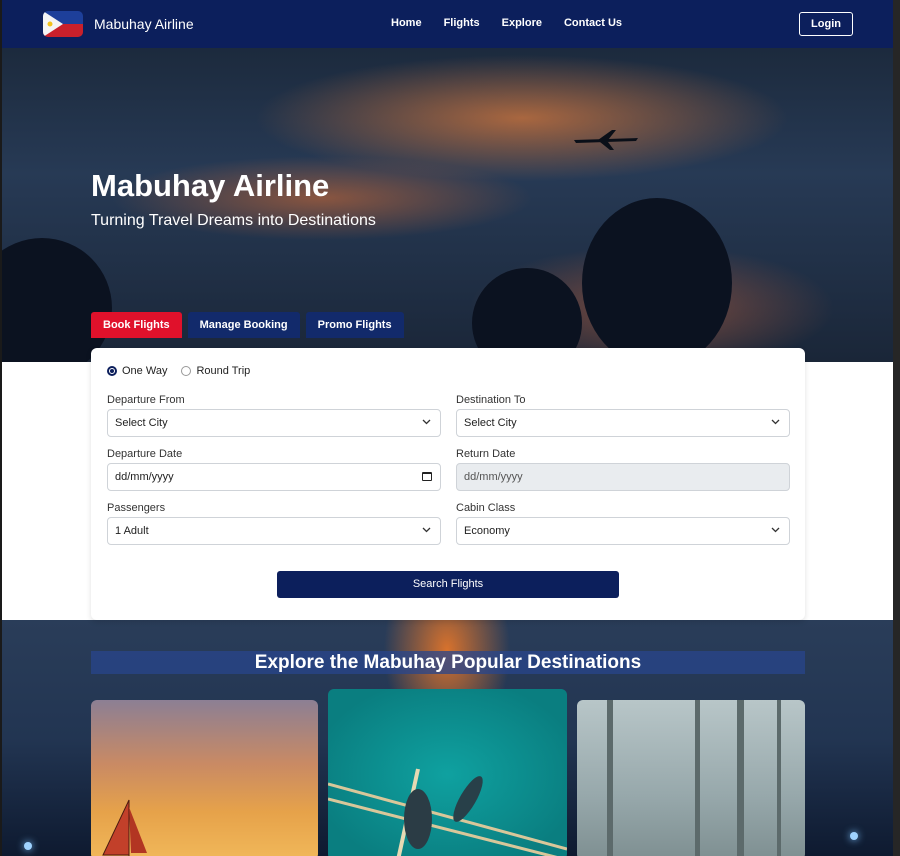 The image size is (900, 856). I want to click on nav-home: Home, so click(406, 23).